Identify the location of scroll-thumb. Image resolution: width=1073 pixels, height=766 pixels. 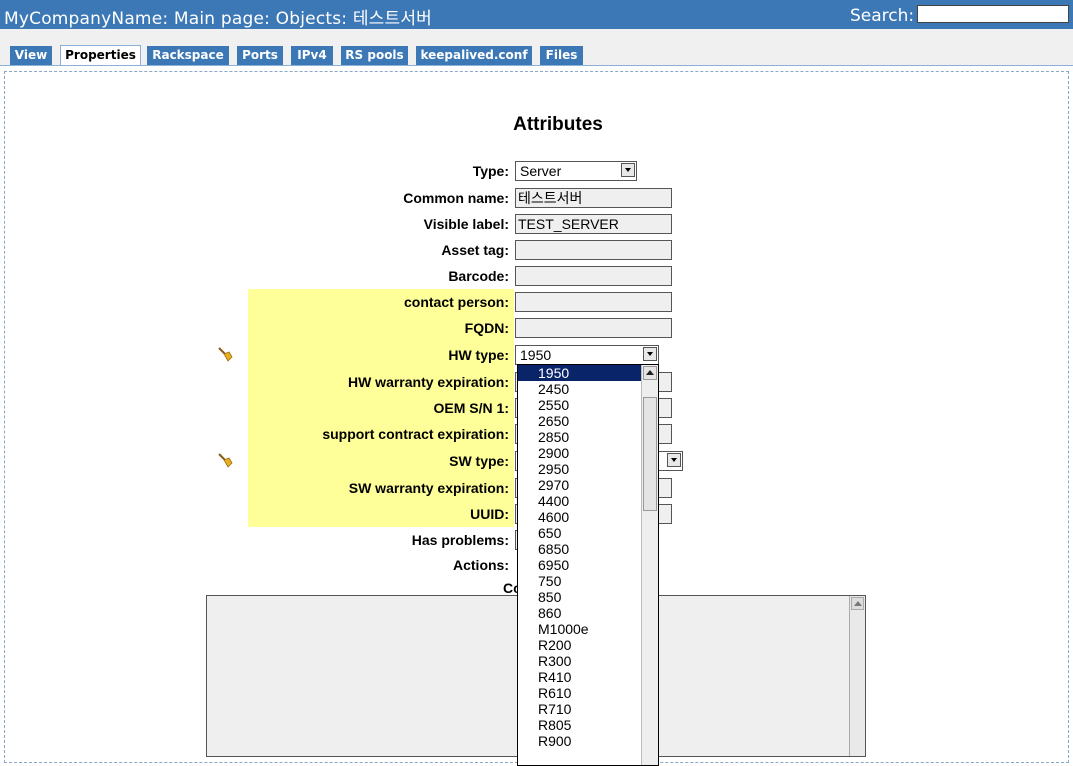
(650, 454).